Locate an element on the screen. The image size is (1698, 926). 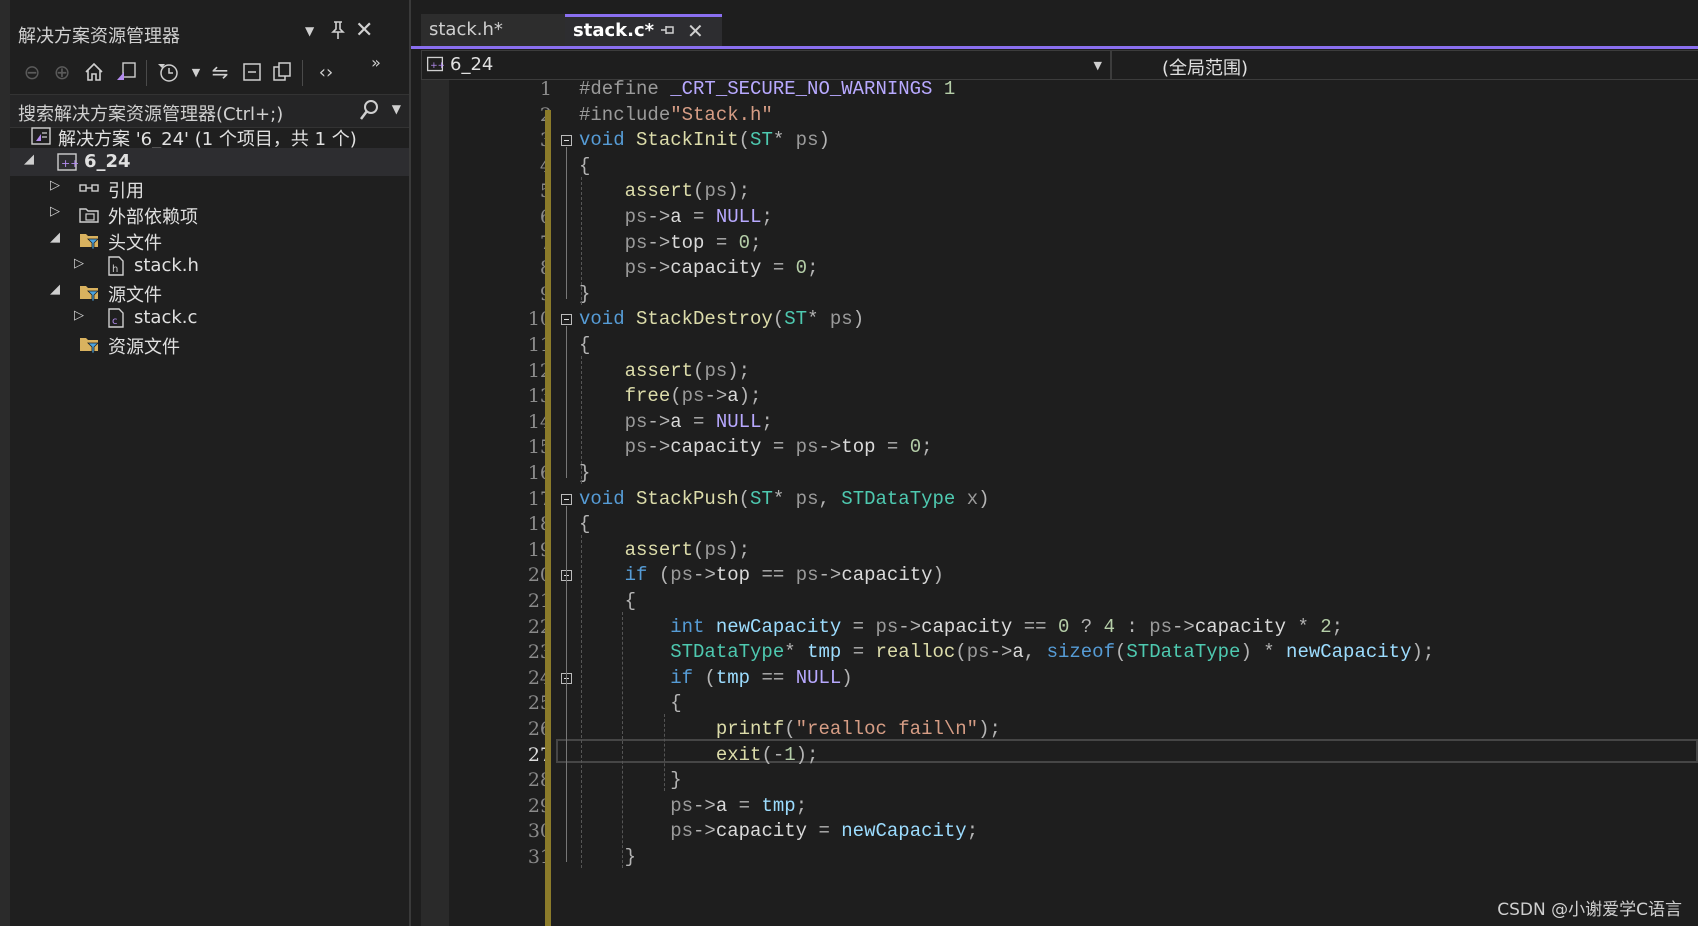
switch-views-icon is located at coordinates (126, 72).